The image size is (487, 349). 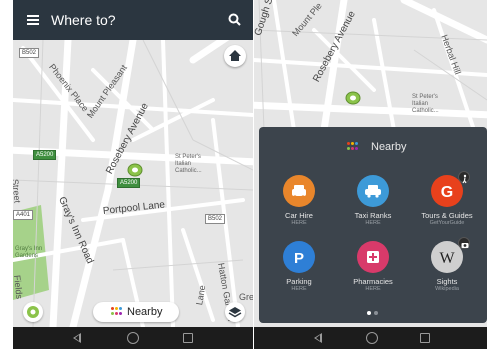 I want to click on category-name: Car Hire, so click(x=299, y=215).